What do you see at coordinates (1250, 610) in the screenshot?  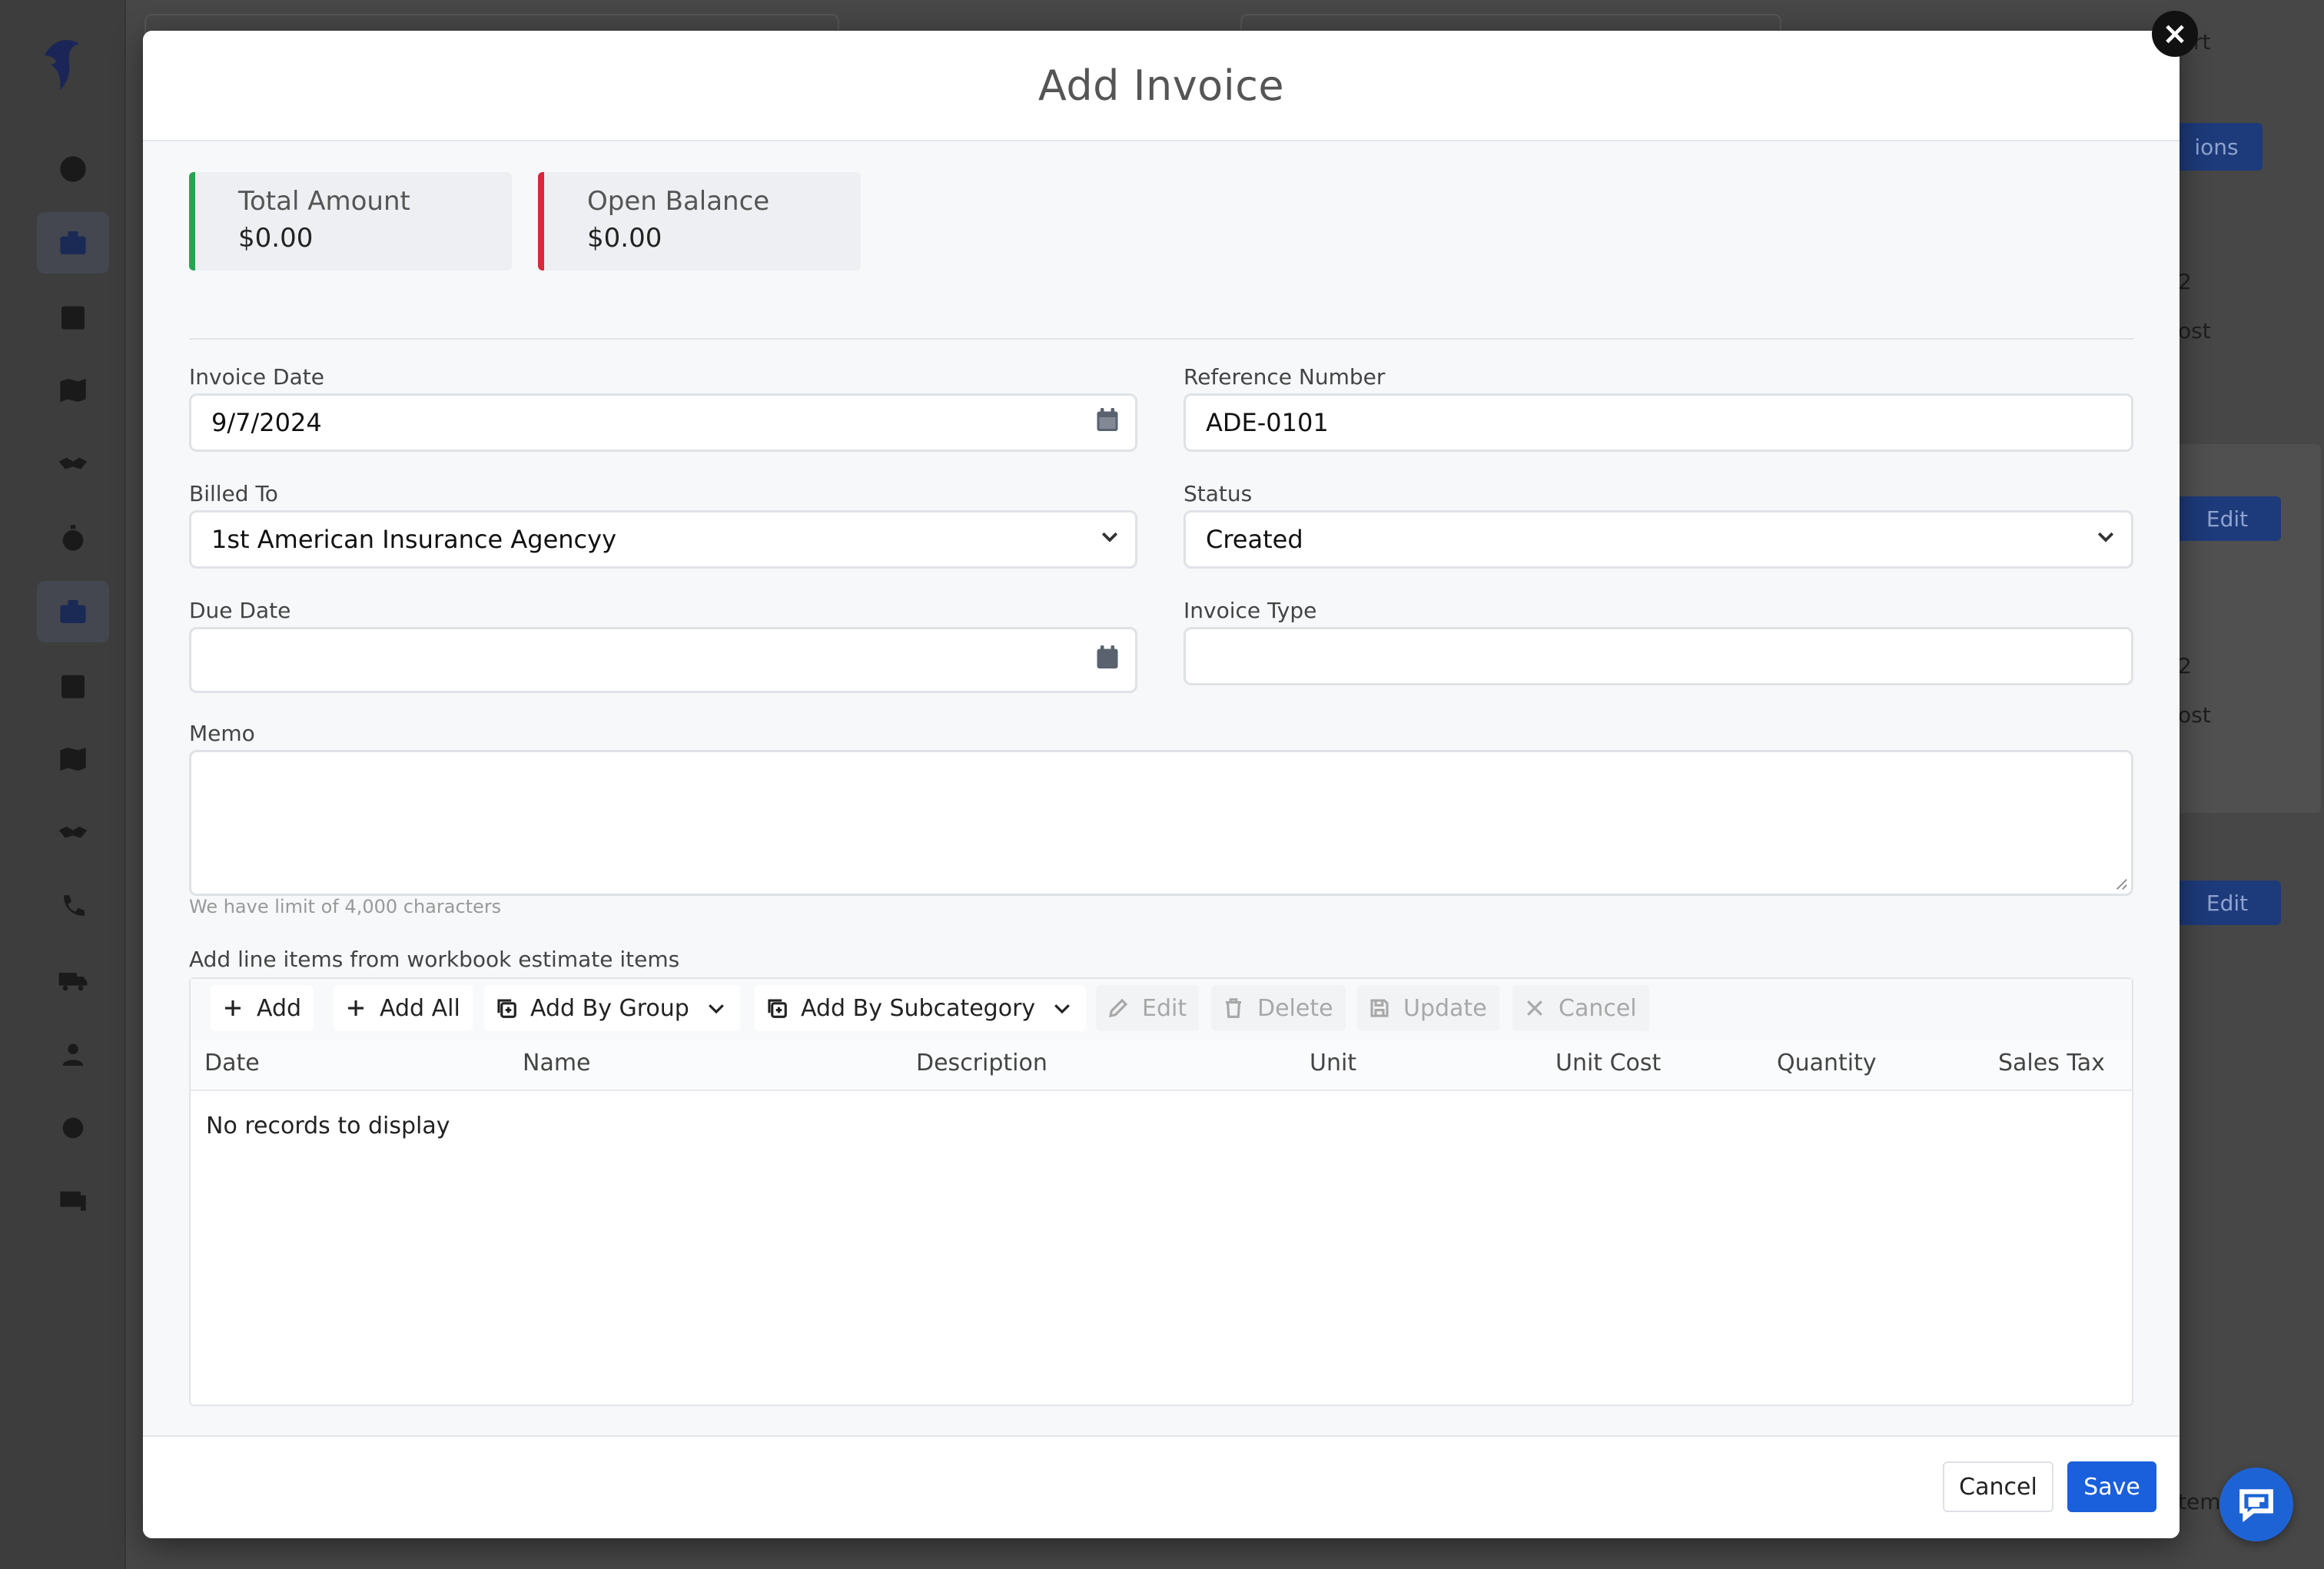 I see `invoice-type-label: Invoice Type` at bounding box center [1250, 610].